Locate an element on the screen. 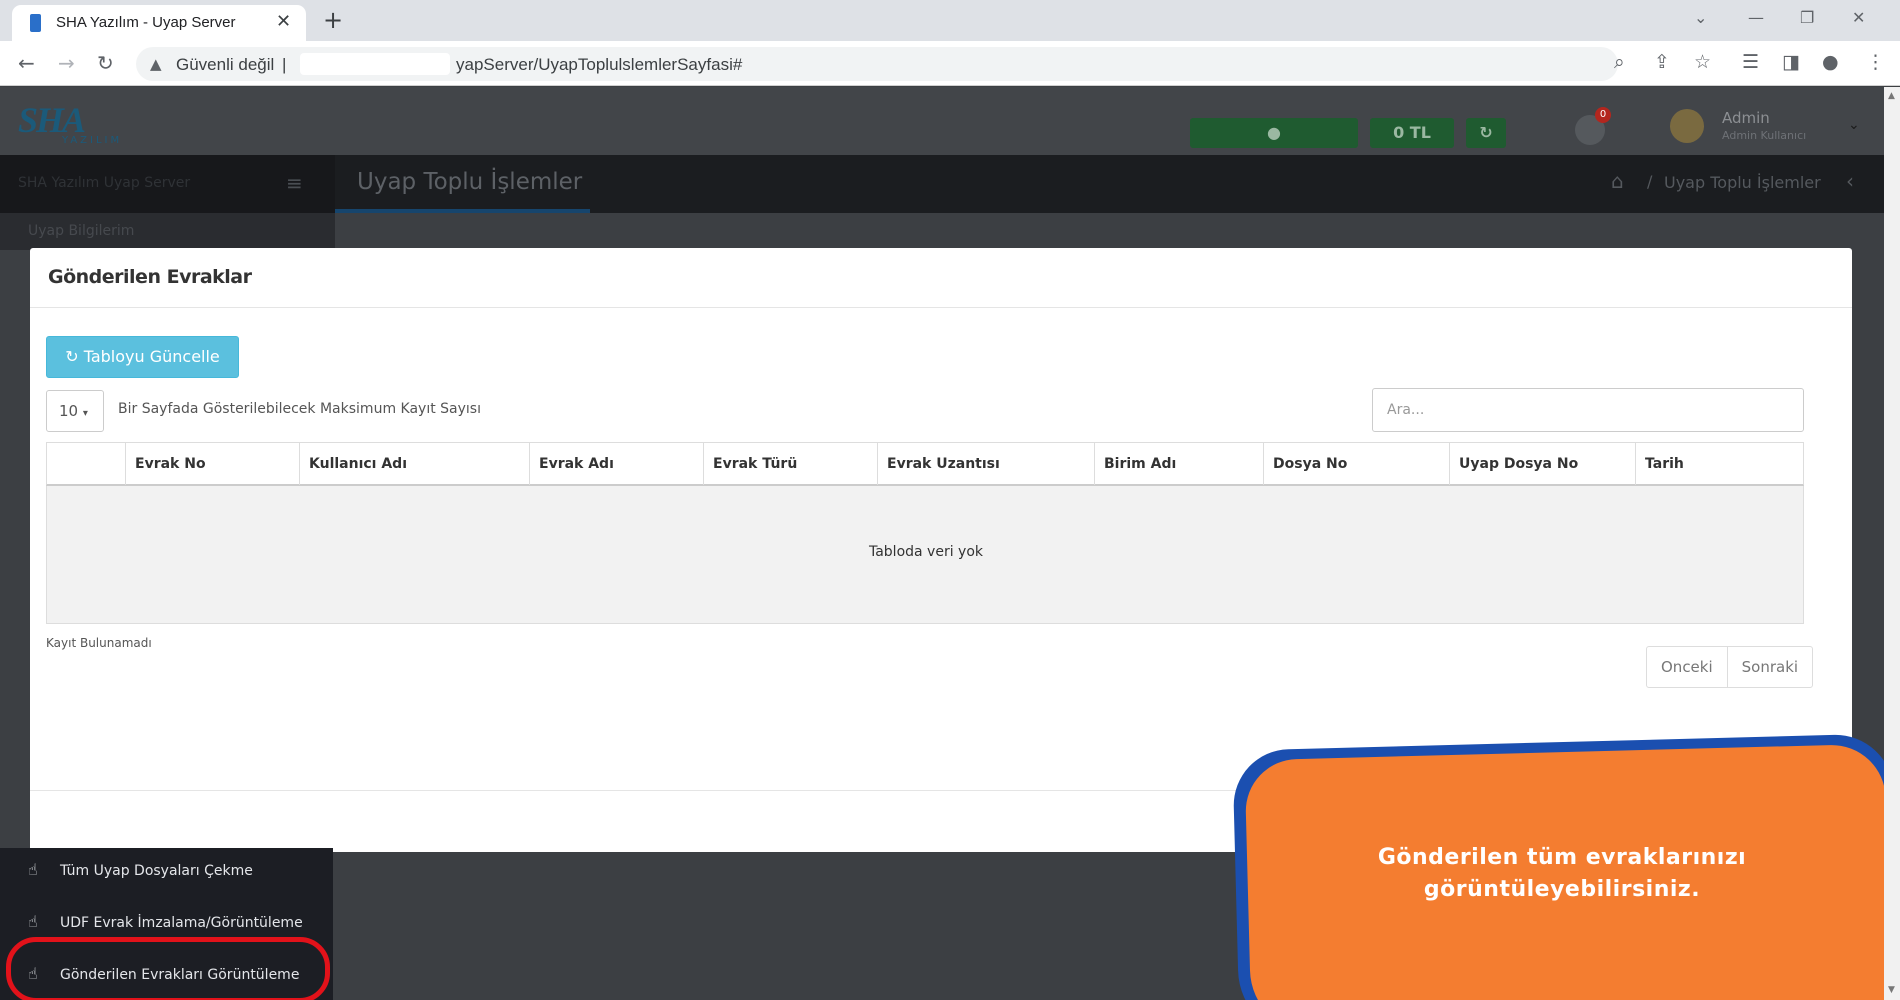  side-panel-icon: ◨ is located at coordinates (1791, 62).